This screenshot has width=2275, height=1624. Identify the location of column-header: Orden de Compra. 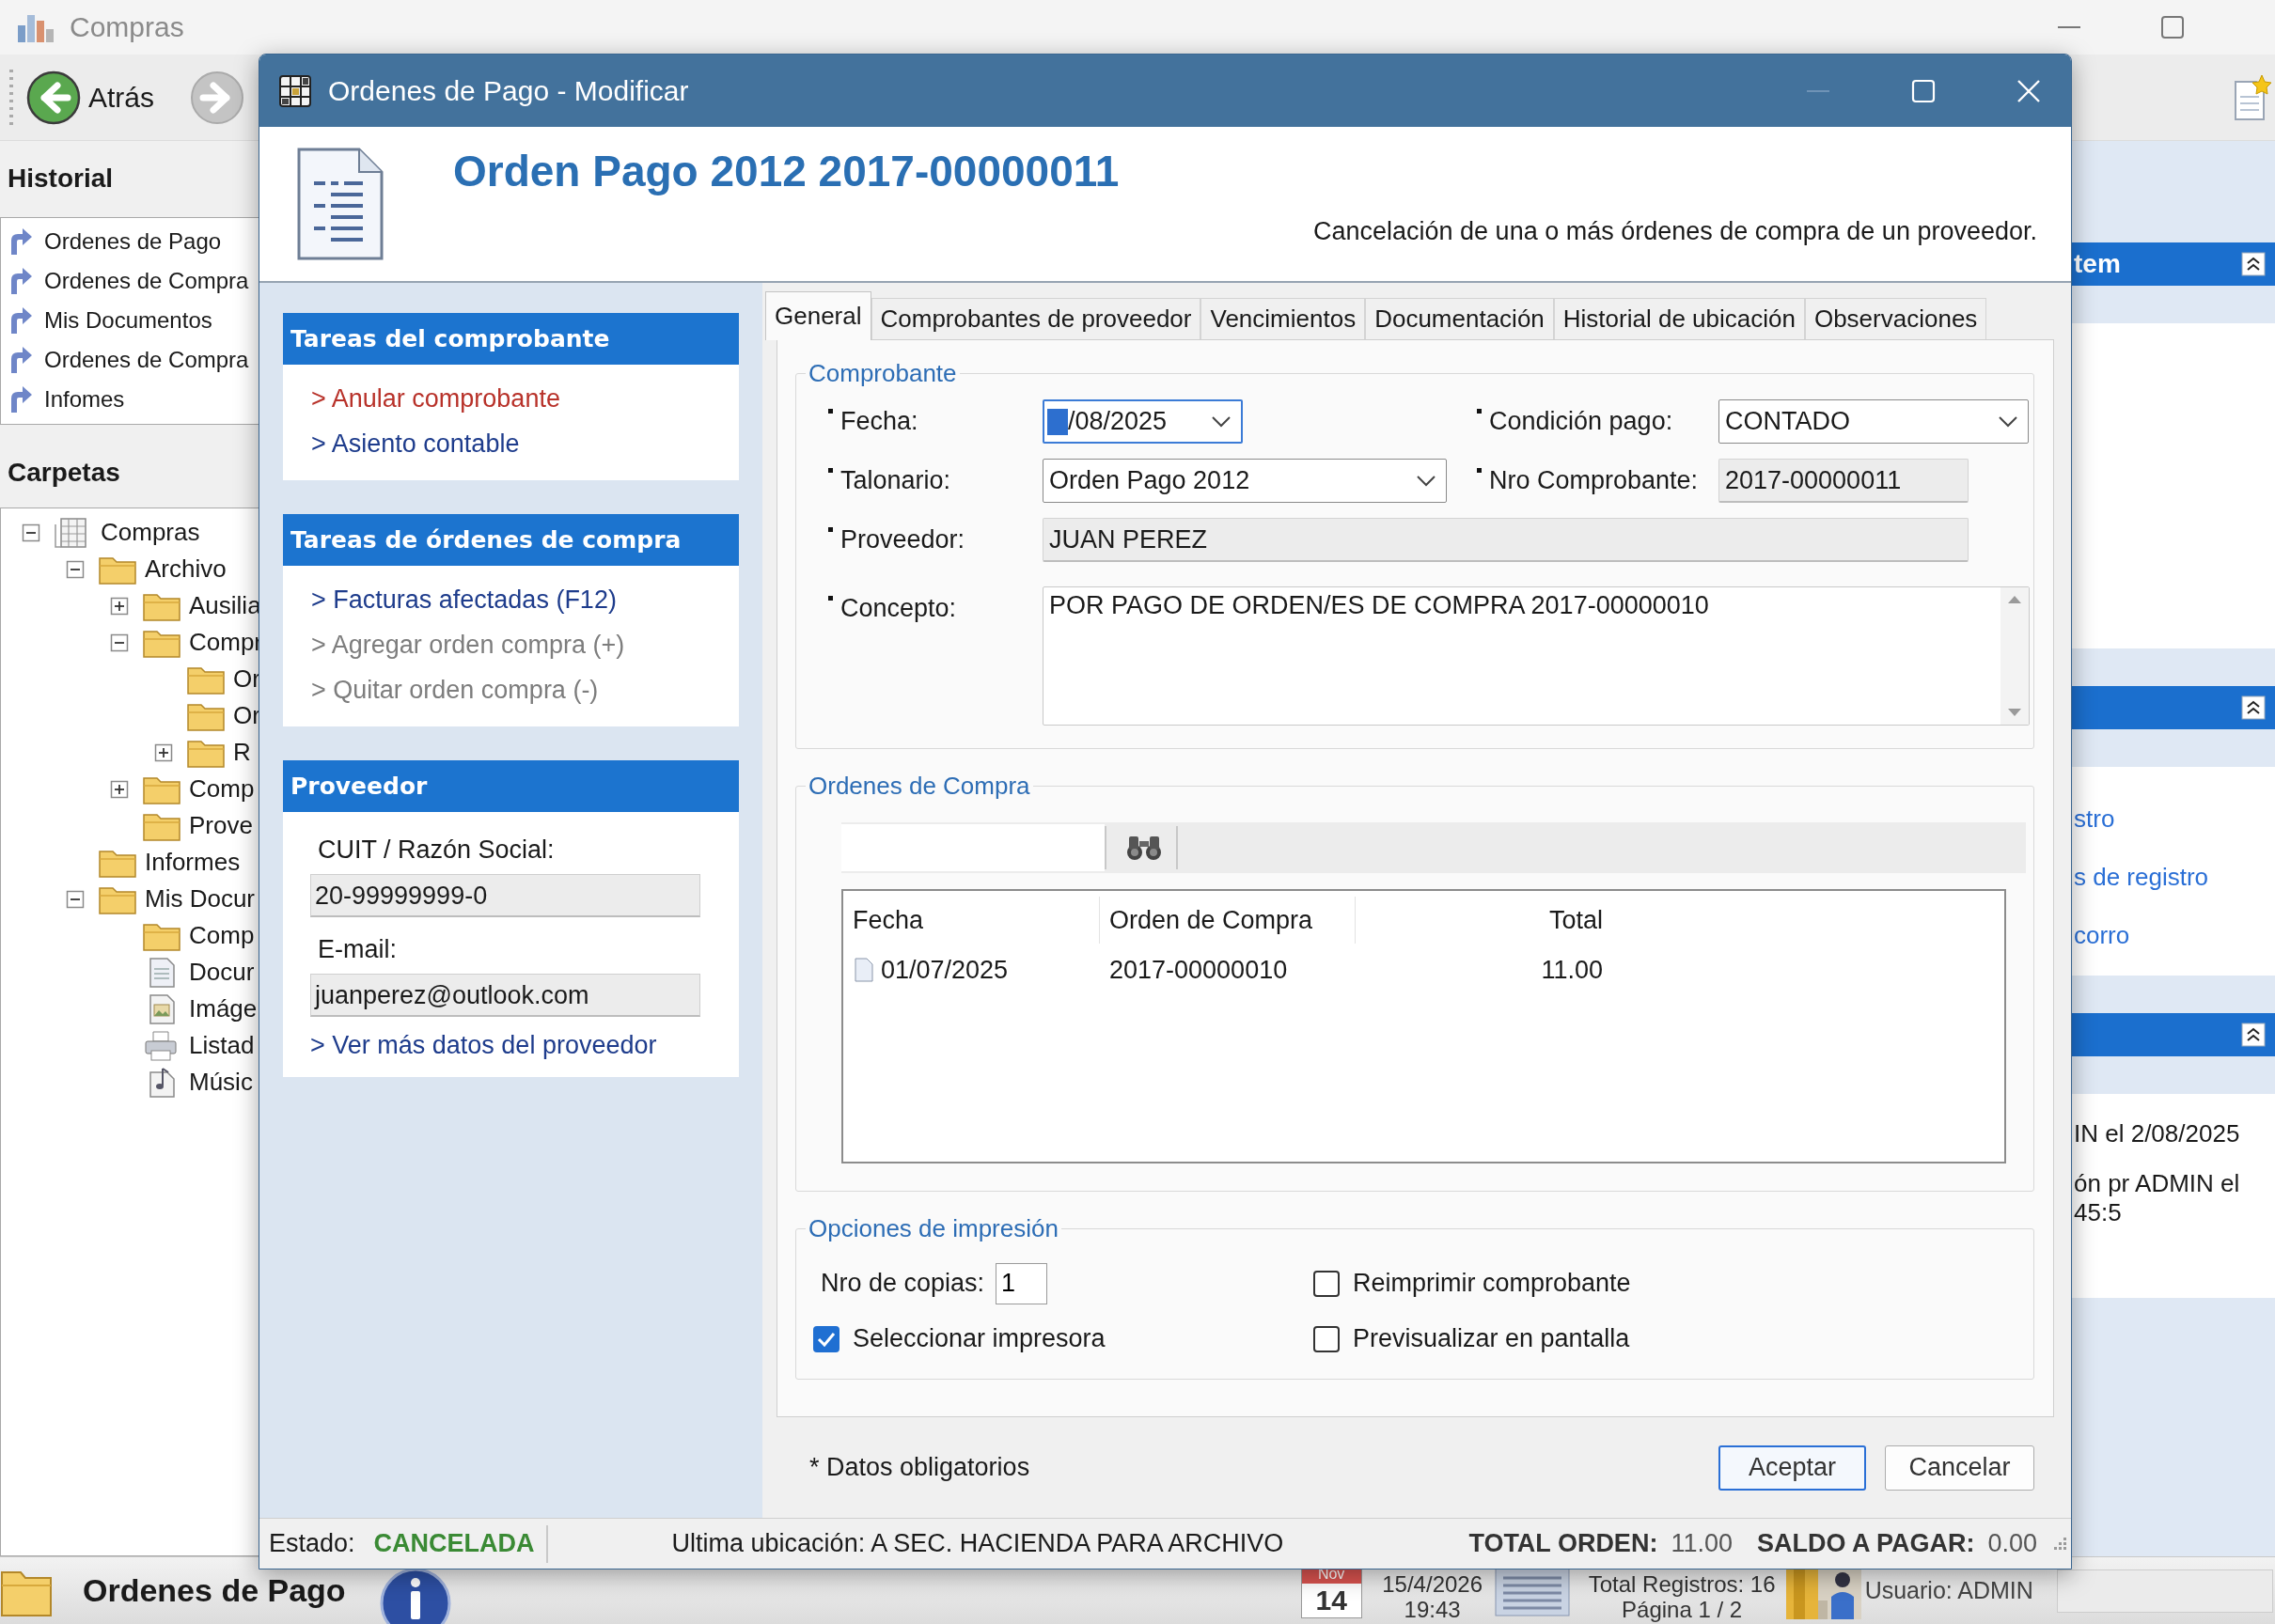
(1228, 920).